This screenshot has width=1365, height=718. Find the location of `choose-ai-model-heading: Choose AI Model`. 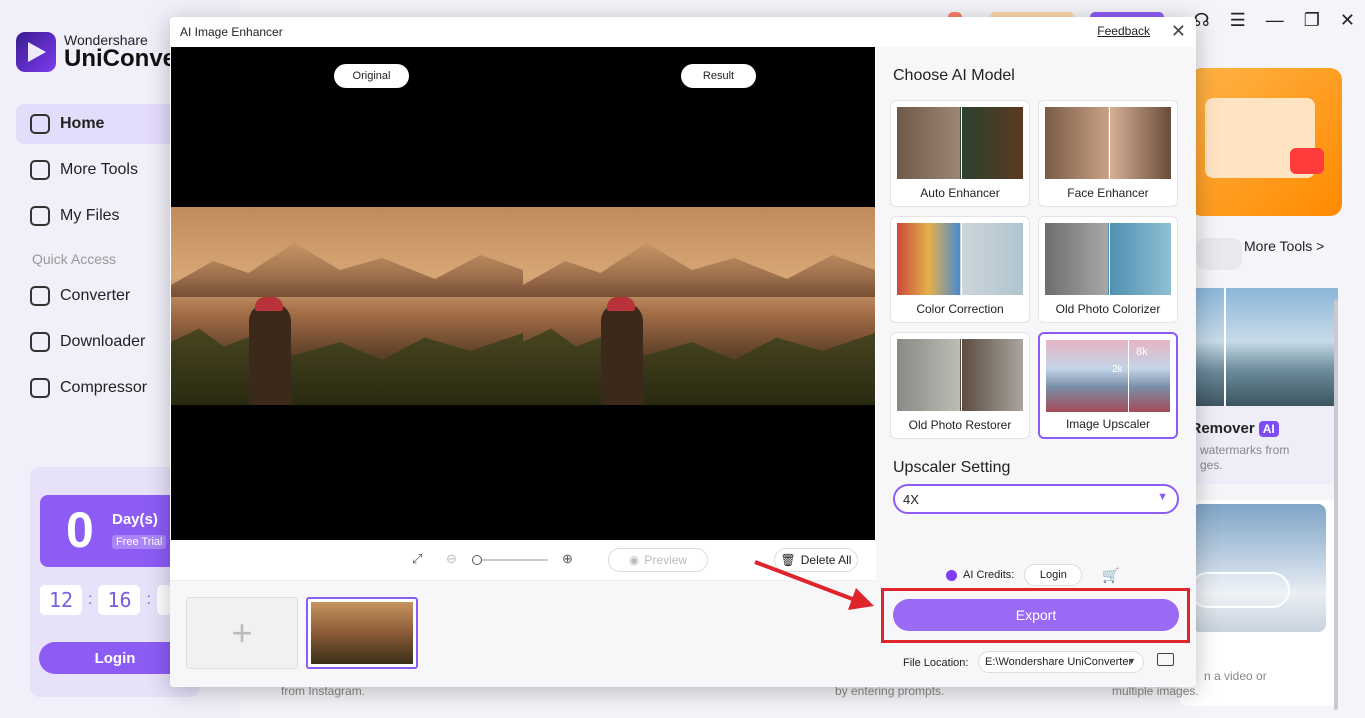

choose-ai-model-heading: Choose AI Model is located at coordinates (954, 75).